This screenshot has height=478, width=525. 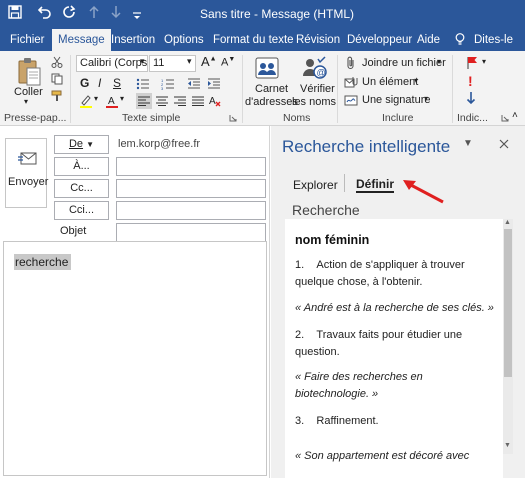 I want to click on paste-button: Coller, so click(x=28, y=92).